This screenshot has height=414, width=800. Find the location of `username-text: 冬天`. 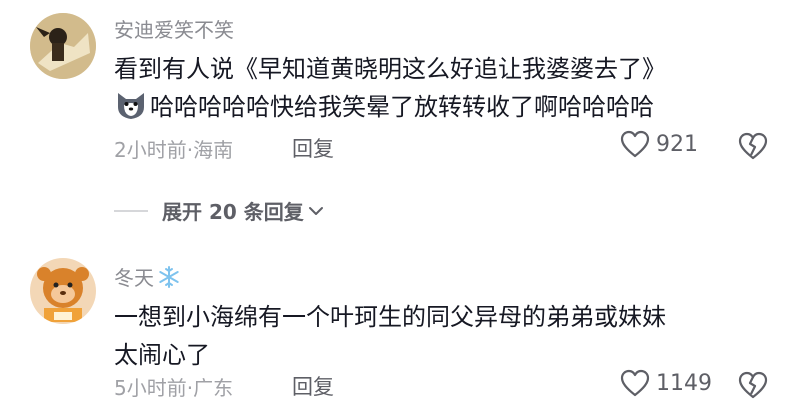

username-text: 冬天 is located at coordinates (134, 278).